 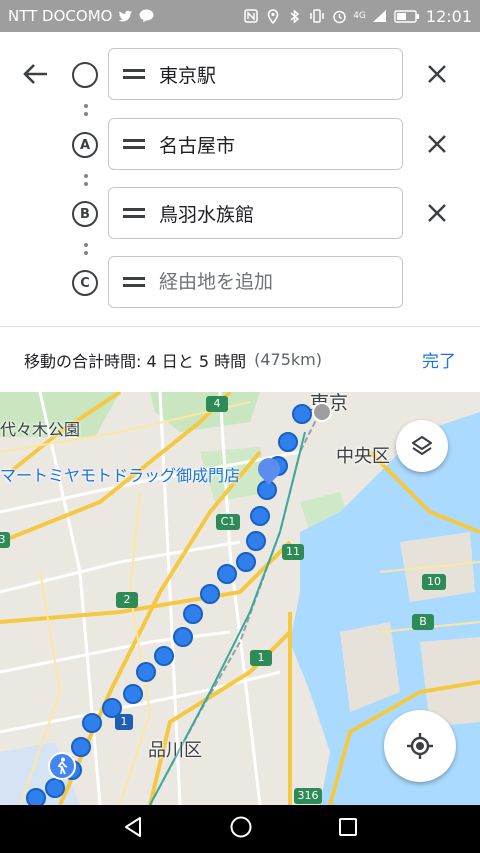 I want to click on clock: 12:01, so click(x=448, y=16).